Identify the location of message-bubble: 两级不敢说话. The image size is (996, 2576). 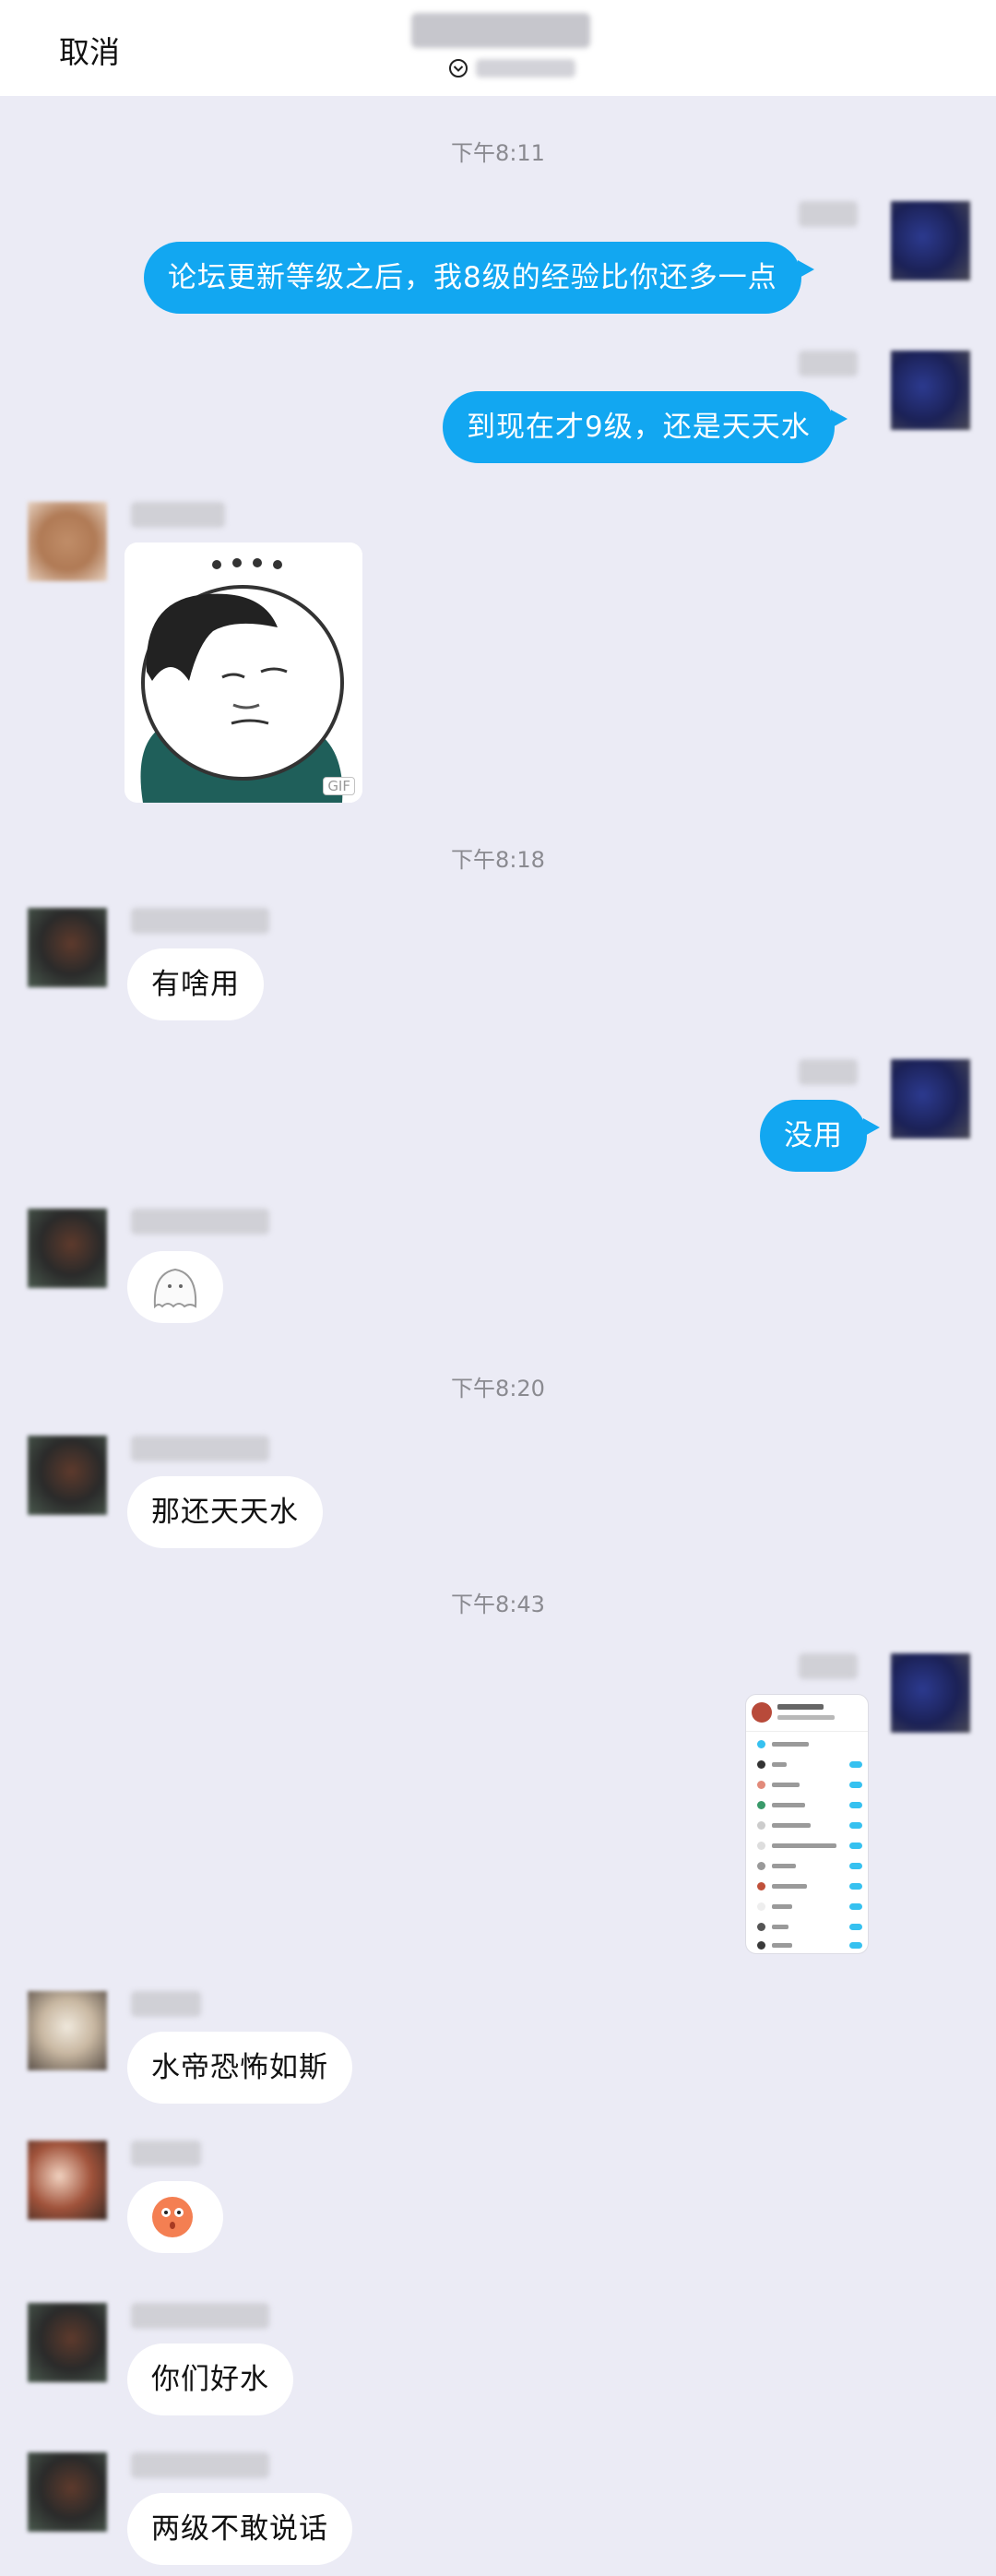
(239, 2529).